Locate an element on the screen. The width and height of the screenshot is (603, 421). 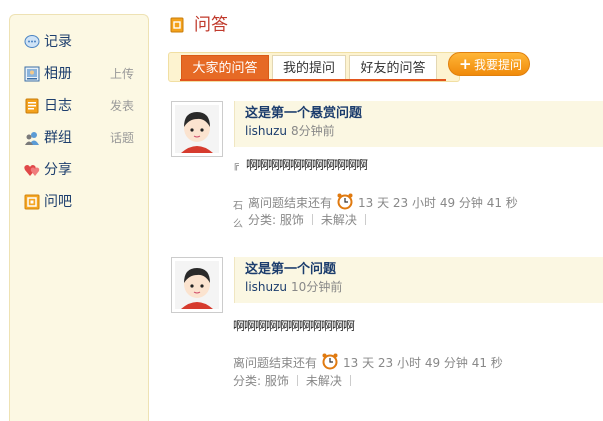
ask-question-button: + 我要提问 is located at coordinates (489, 64).